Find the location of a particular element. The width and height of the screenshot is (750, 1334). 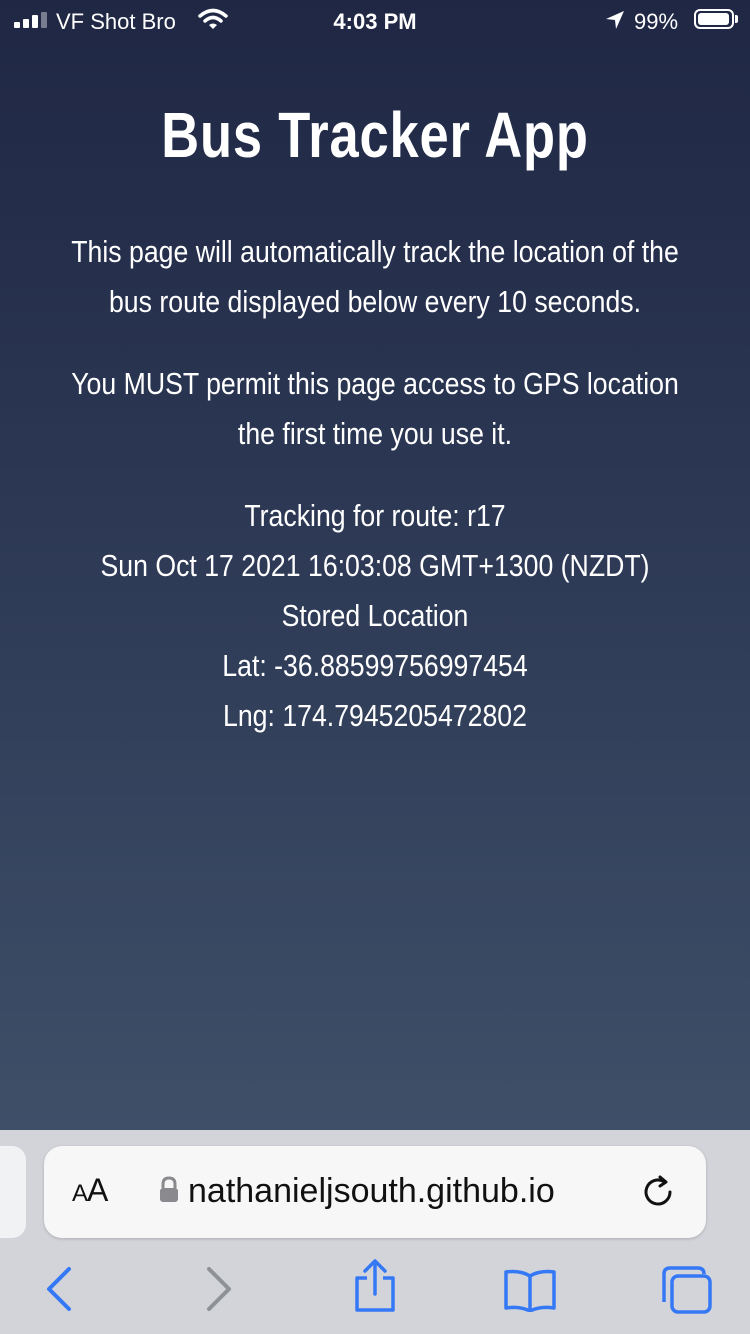

reader-options-button: AA is located at coordinates (90, 1190).